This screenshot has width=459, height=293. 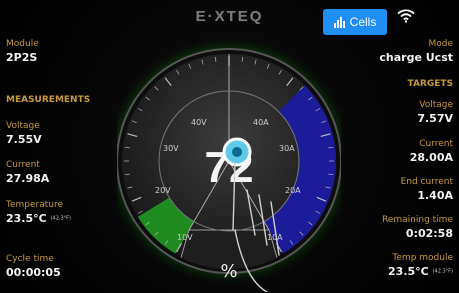 What do you see at coordinates (406, 16) in the screenshot?
I see `wifi-icon` at bounding box center [406, 16].